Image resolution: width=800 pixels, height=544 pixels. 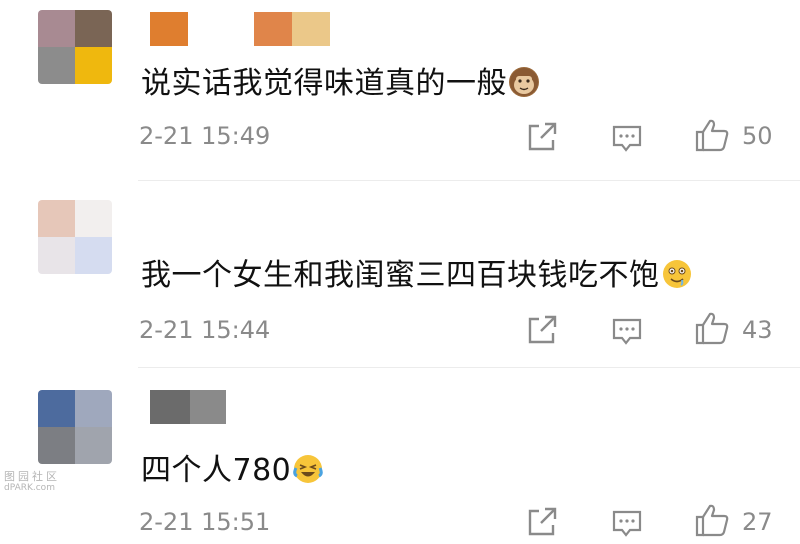 I want to click on like-count: 50, so click(x=757, y=136).